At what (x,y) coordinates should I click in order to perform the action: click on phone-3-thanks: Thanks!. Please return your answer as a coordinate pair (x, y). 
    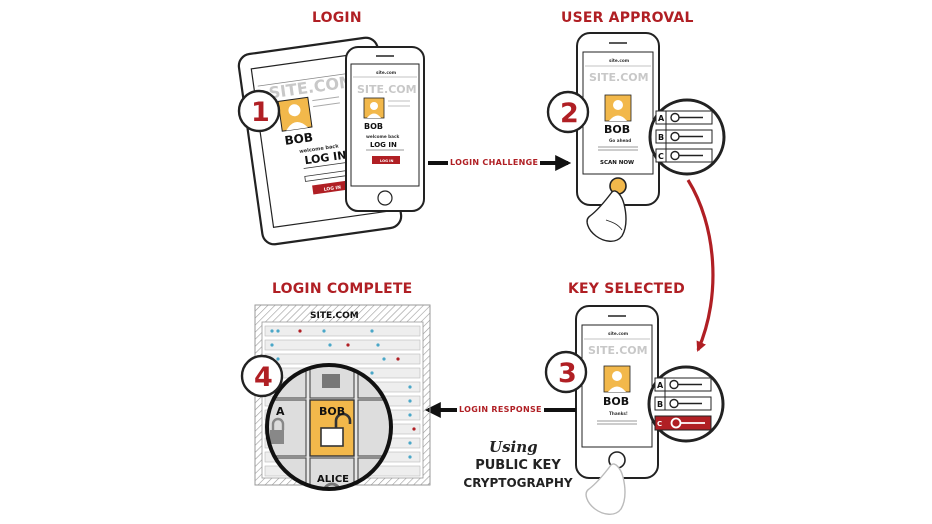
    Looking at the image, I should click on (618, 413).